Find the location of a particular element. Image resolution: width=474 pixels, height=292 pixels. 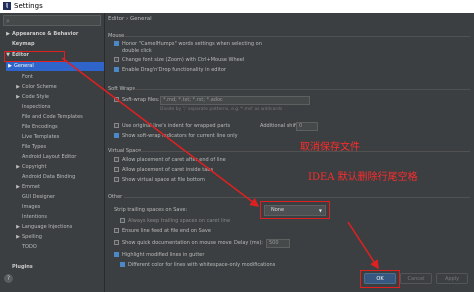

cancel-button: Cancel is located at coordinates (416, 278).